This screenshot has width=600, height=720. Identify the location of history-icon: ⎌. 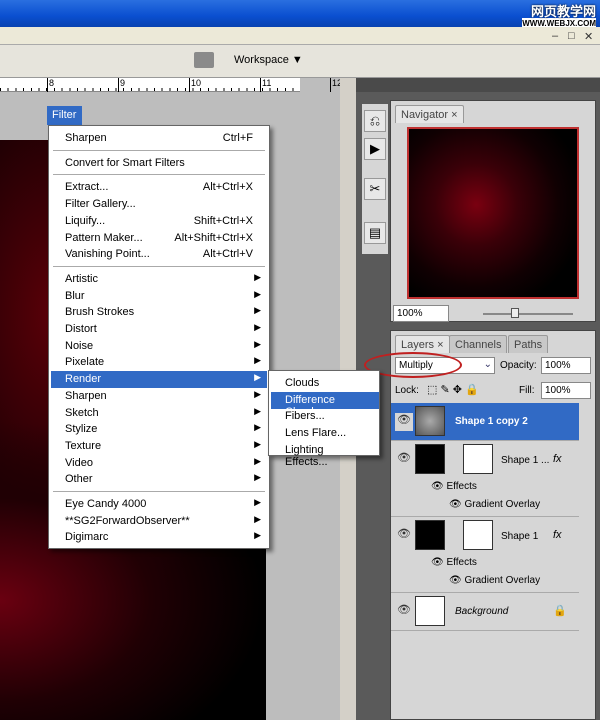
(375, 121).